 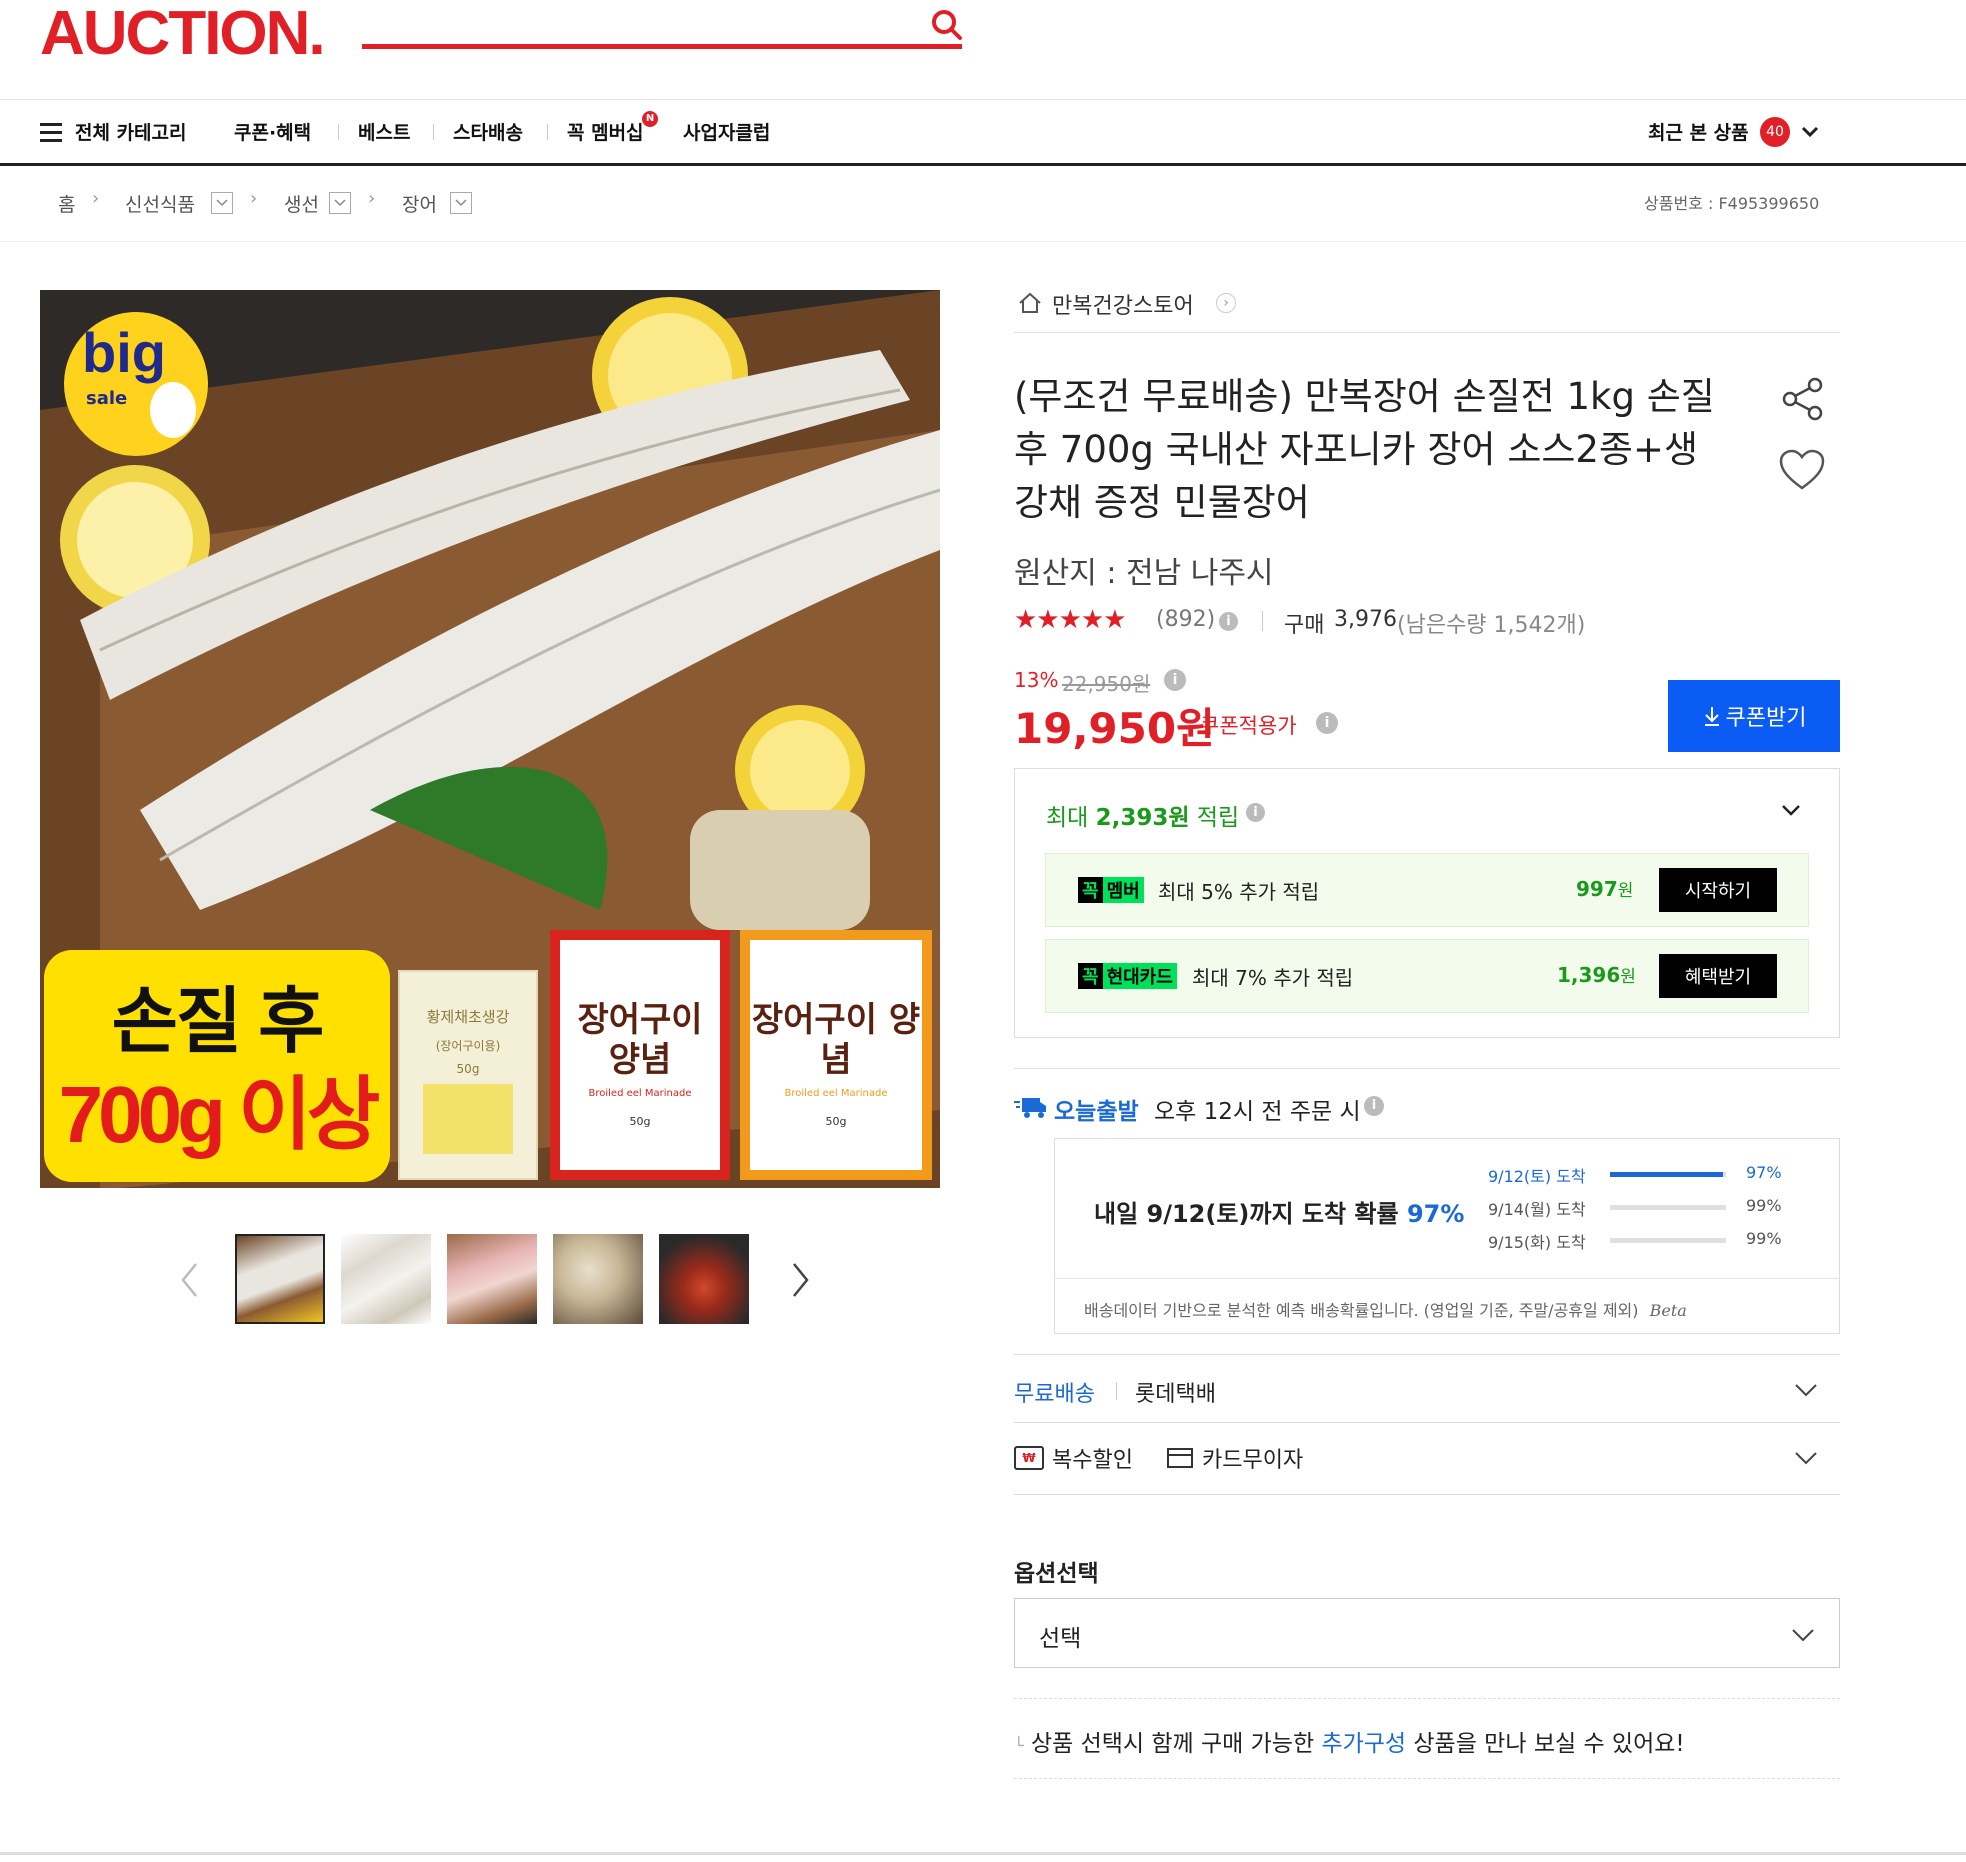 I want to click on store-home-icon, so click(x=1030, y=302).